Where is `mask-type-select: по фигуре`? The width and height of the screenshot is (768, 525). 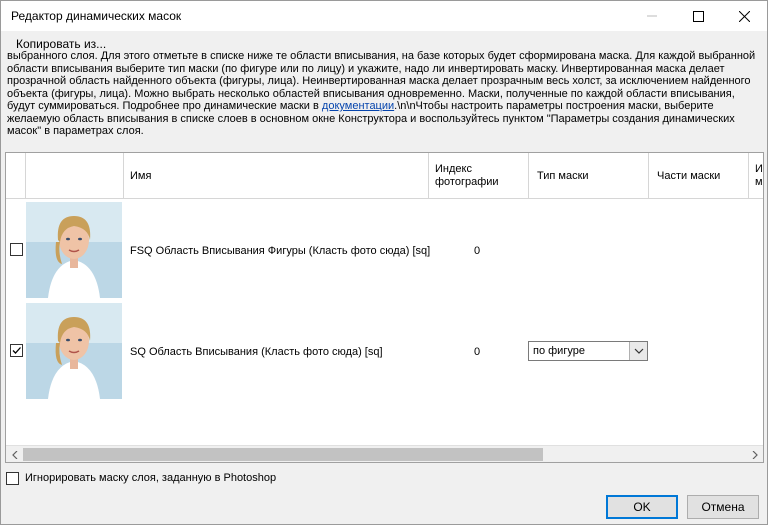 mask-type-select: по фигуре is located at coordinates (588, 351).